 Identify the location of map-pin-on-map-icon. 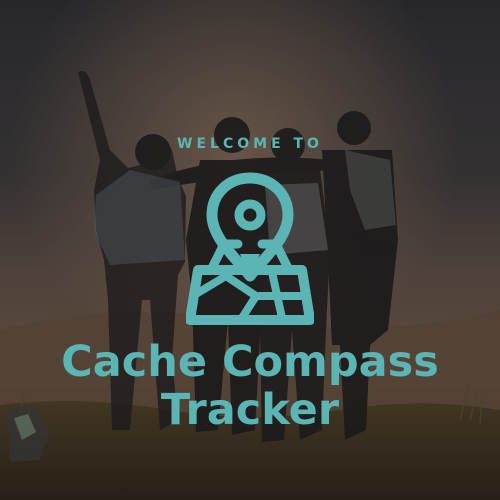
(250, 248).